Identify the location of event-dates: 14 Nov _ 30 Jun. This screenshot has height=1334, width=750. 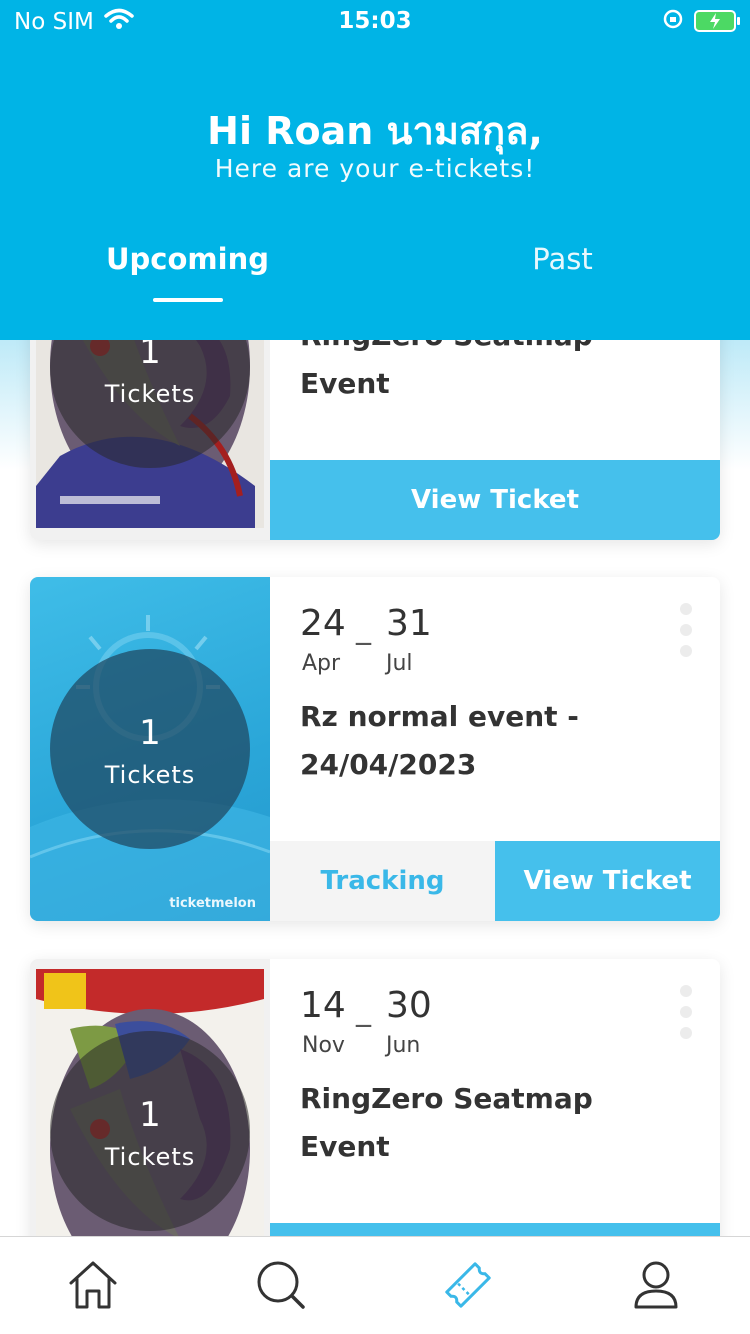
(480, 1025).